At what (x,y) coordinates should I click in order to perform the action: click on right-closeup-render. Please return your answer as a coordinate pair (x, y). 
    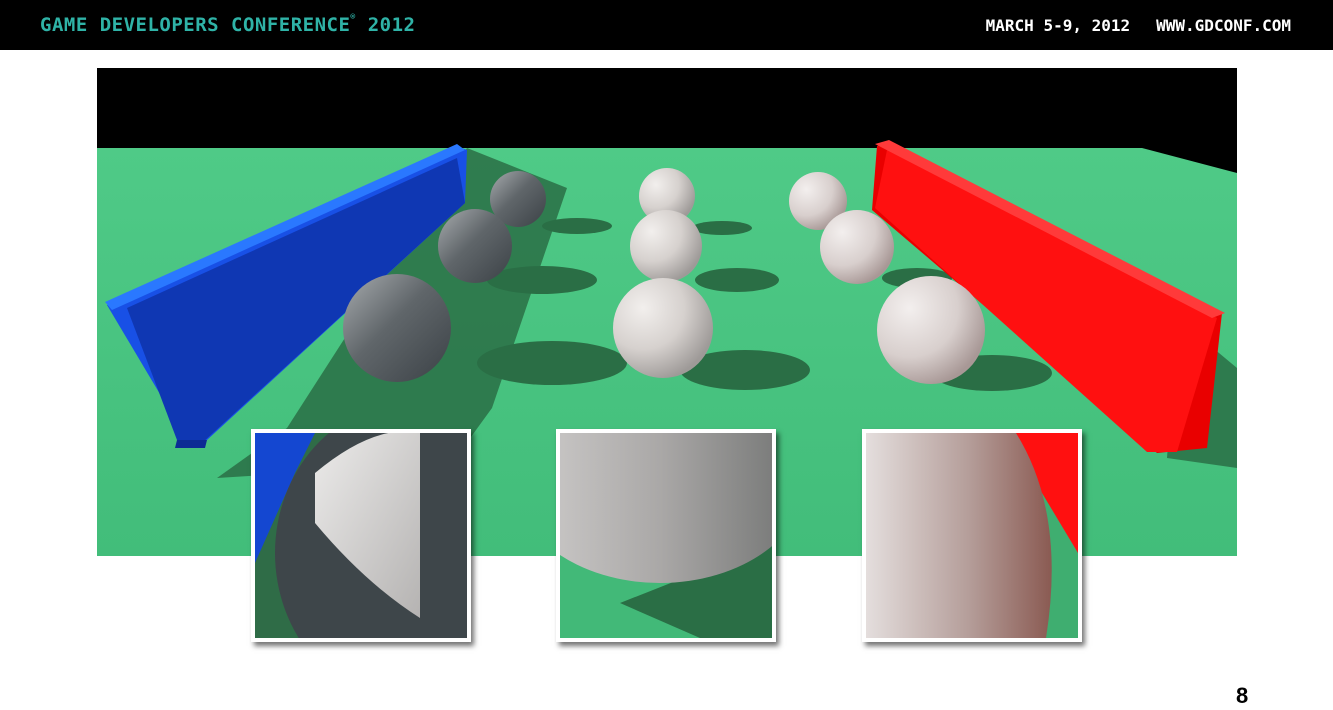
    Looking at the image, I should click on (972, 535).